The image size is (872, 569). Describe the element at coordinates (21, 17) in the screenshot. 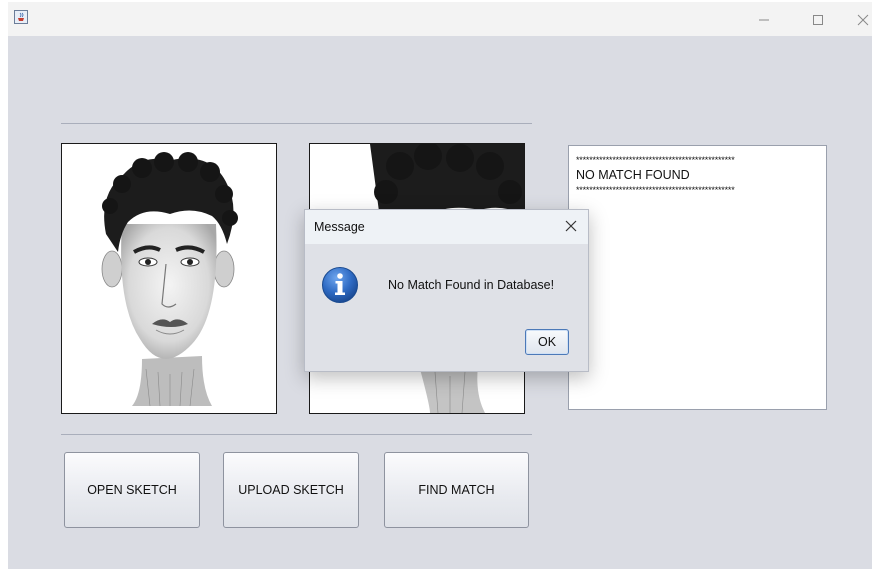

I see `java-cup-icon` at that location.